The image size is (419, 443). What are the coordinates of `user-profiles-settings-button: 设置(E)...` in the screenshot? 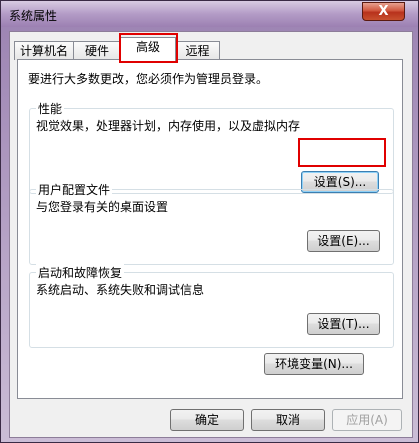 It's located at (343, 241).